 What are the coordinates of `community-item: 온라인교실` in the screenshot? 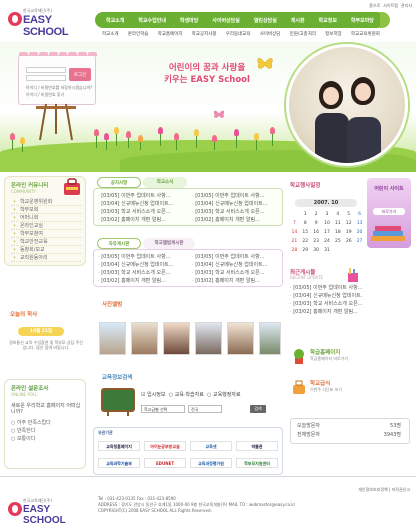 It's located at (46, 226).